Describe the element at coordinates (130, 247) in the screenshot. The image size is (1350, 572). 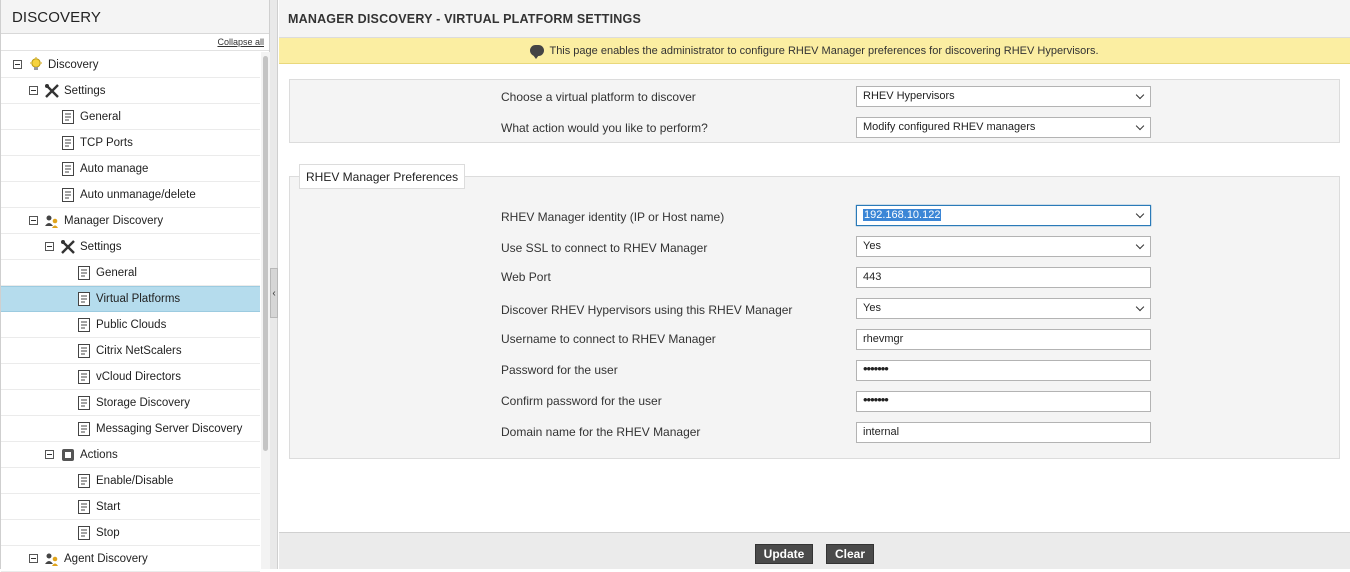
I see `tree-item-manager-settings: Settings` at that location.